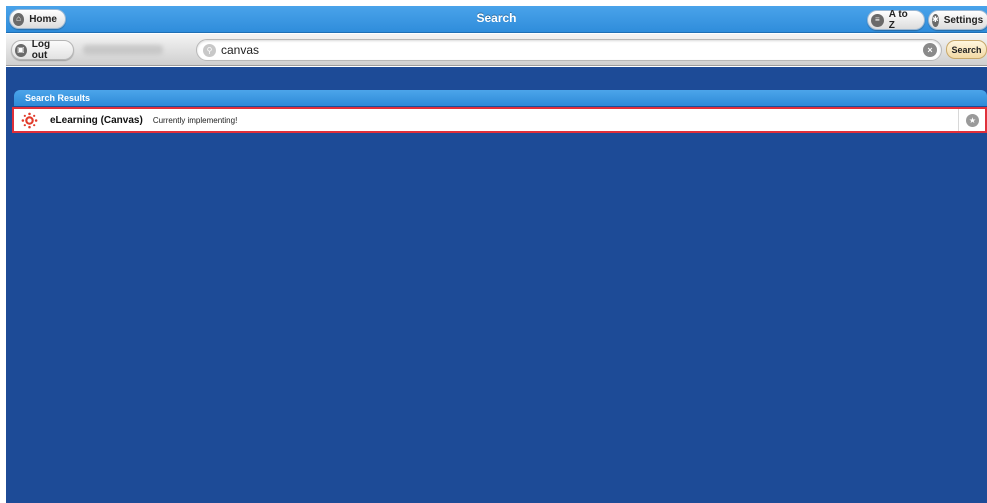 The image size is (987, 503). I want to click on title-bar: ⌂ Home Search ≡ A to Z ✱ Settings, so click(496, 19).